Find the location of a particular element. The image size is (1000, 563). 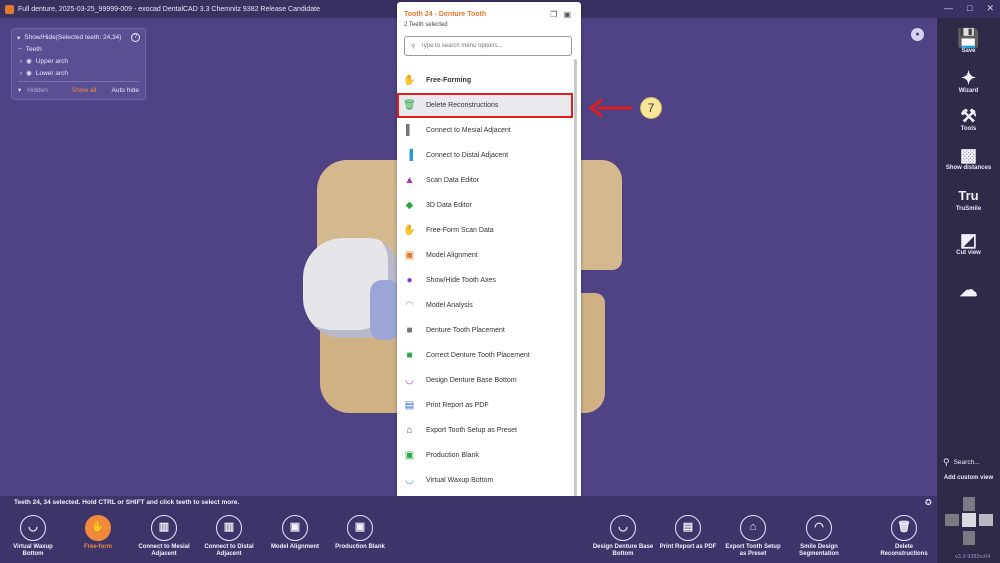

step-number-badge: 7 is located at coordinates (651, 108).